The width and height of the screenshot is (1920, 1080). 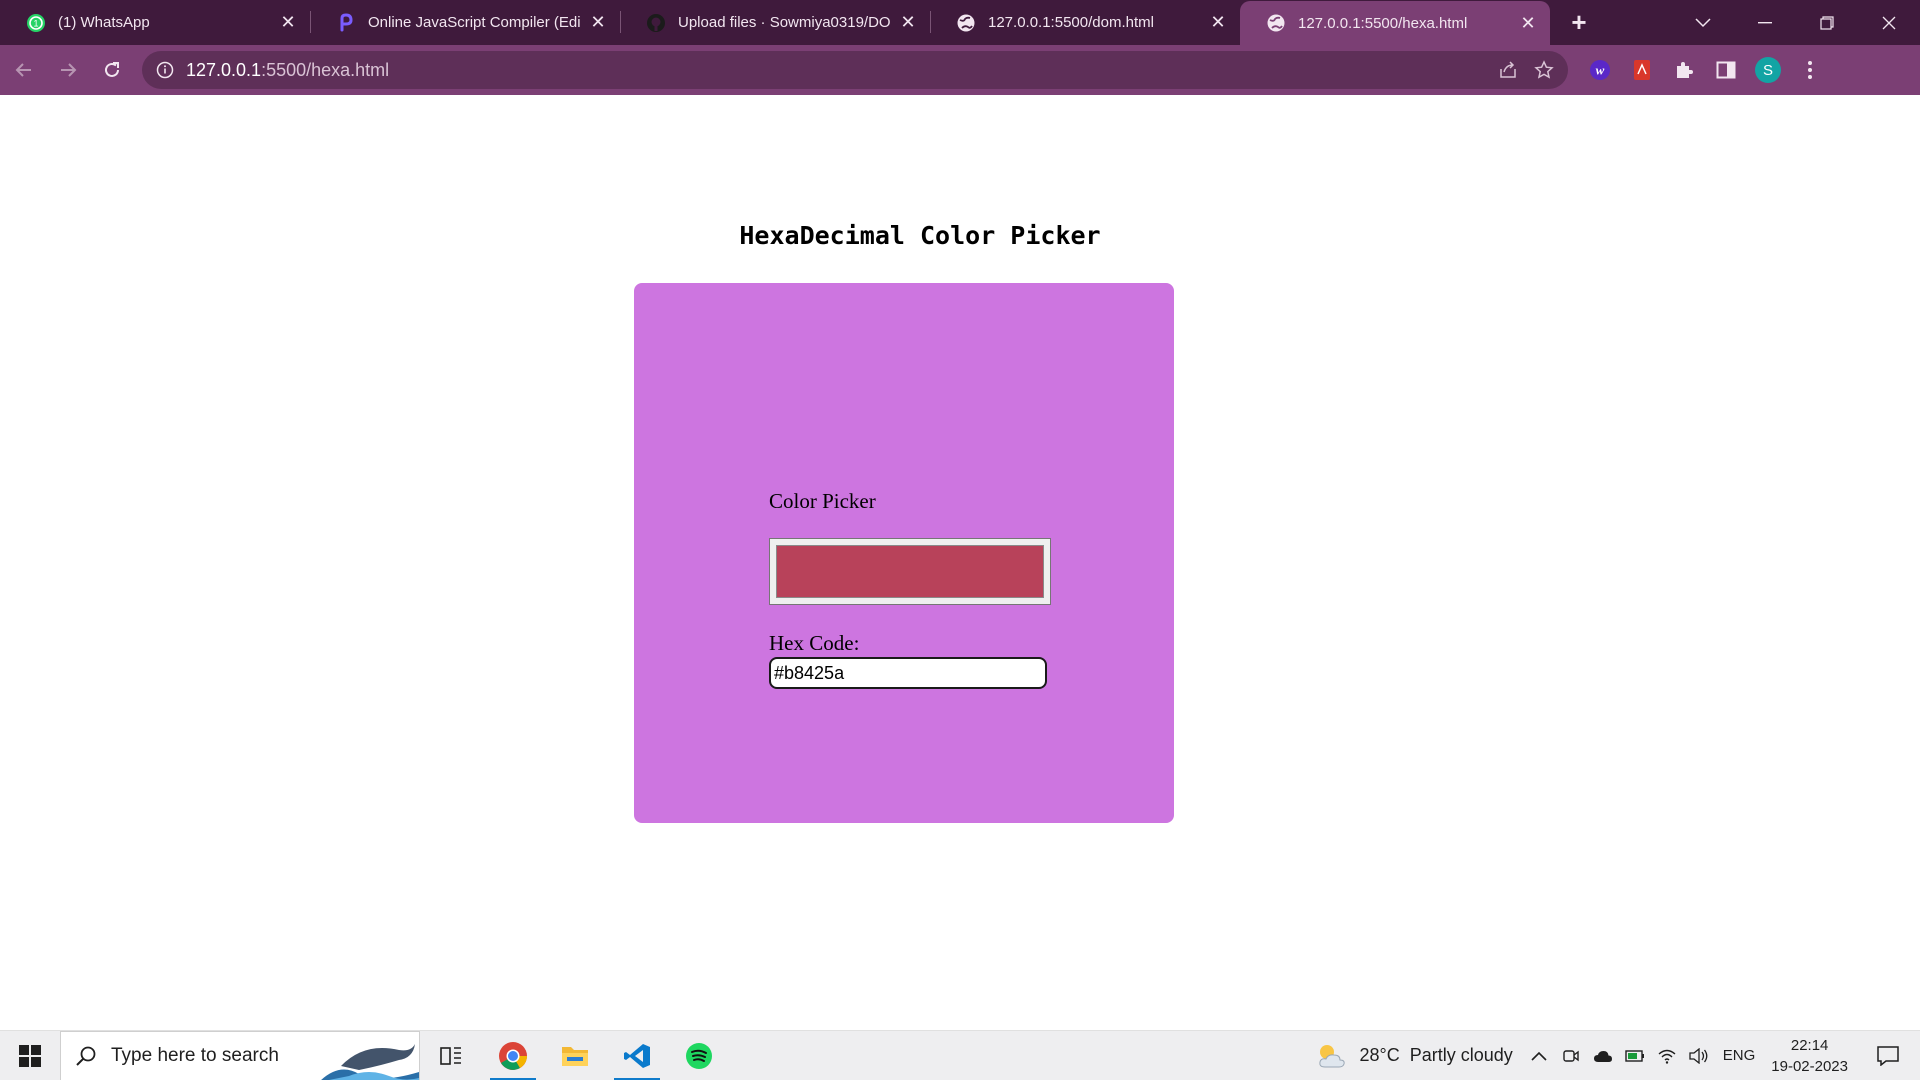 What do you see at coordinates (1544, 70) in the screenshot?
I see `bookmark-star-icon` at bounding box center [1544, 70].